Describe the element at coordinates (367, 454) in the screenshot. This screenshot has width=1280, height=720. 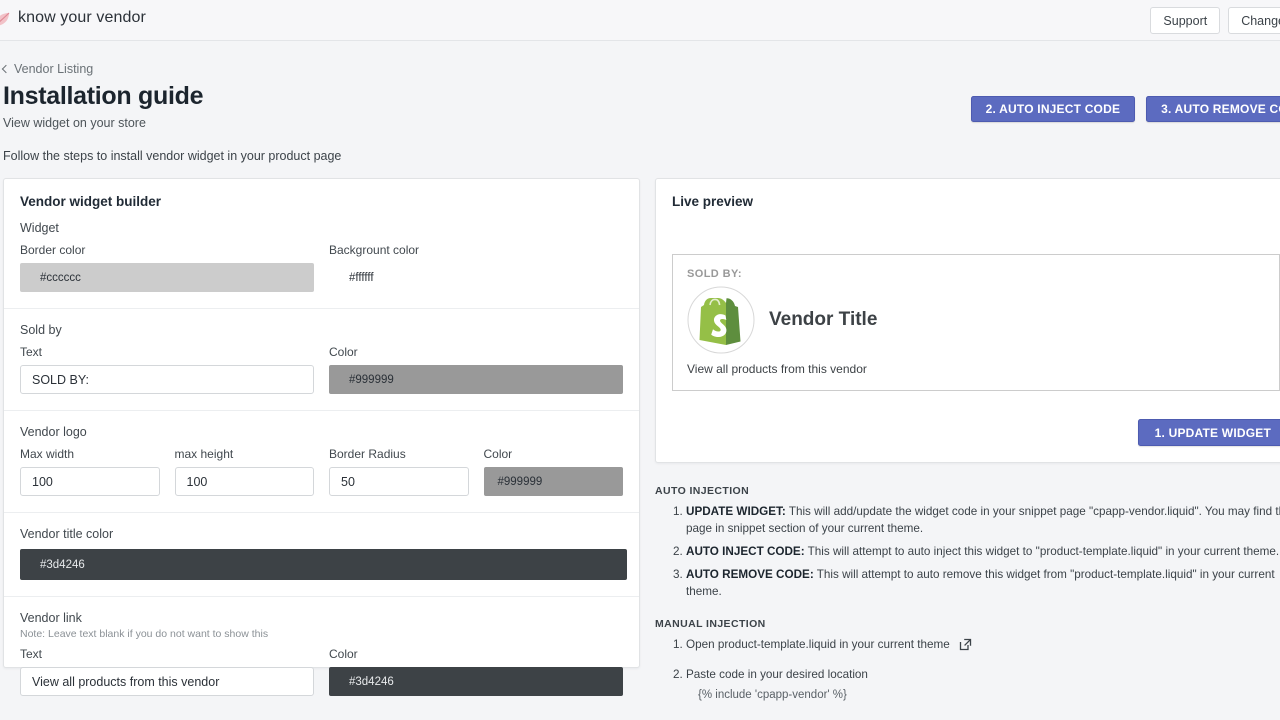
I see `border-radius-label: Border Radius` at that location.